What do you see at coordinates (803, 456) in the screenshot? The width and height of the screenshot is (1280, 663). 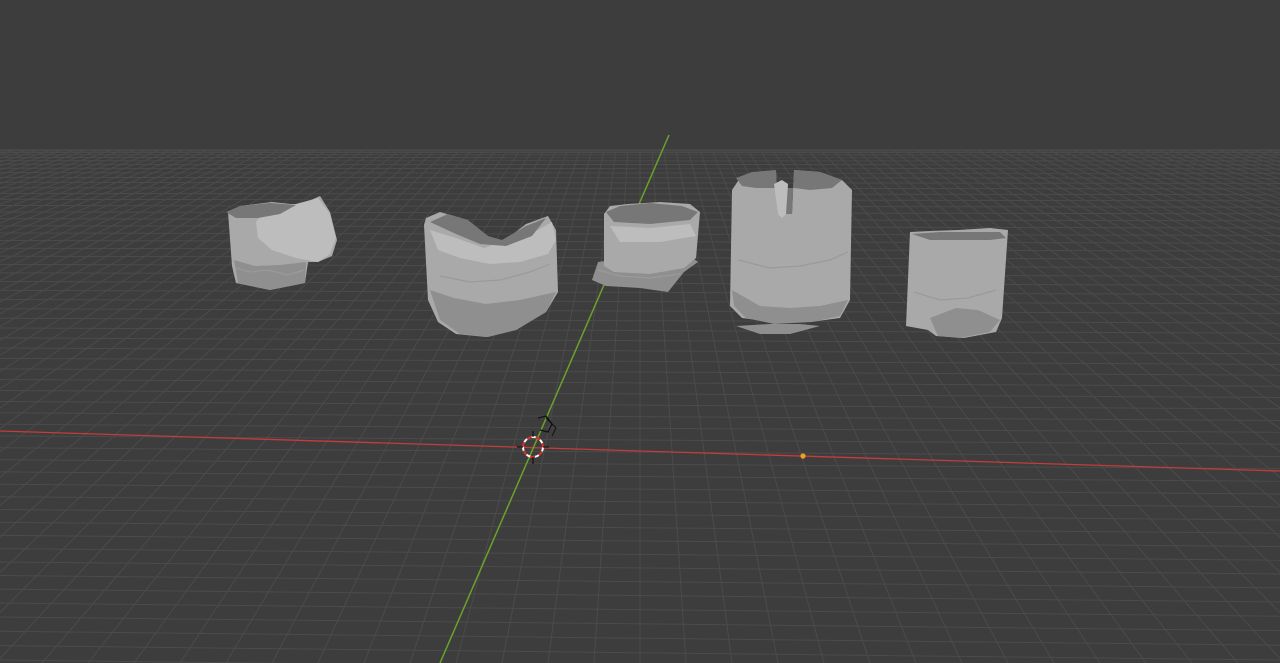 I see `object-origin-icon` at bounding box center [803, 456].